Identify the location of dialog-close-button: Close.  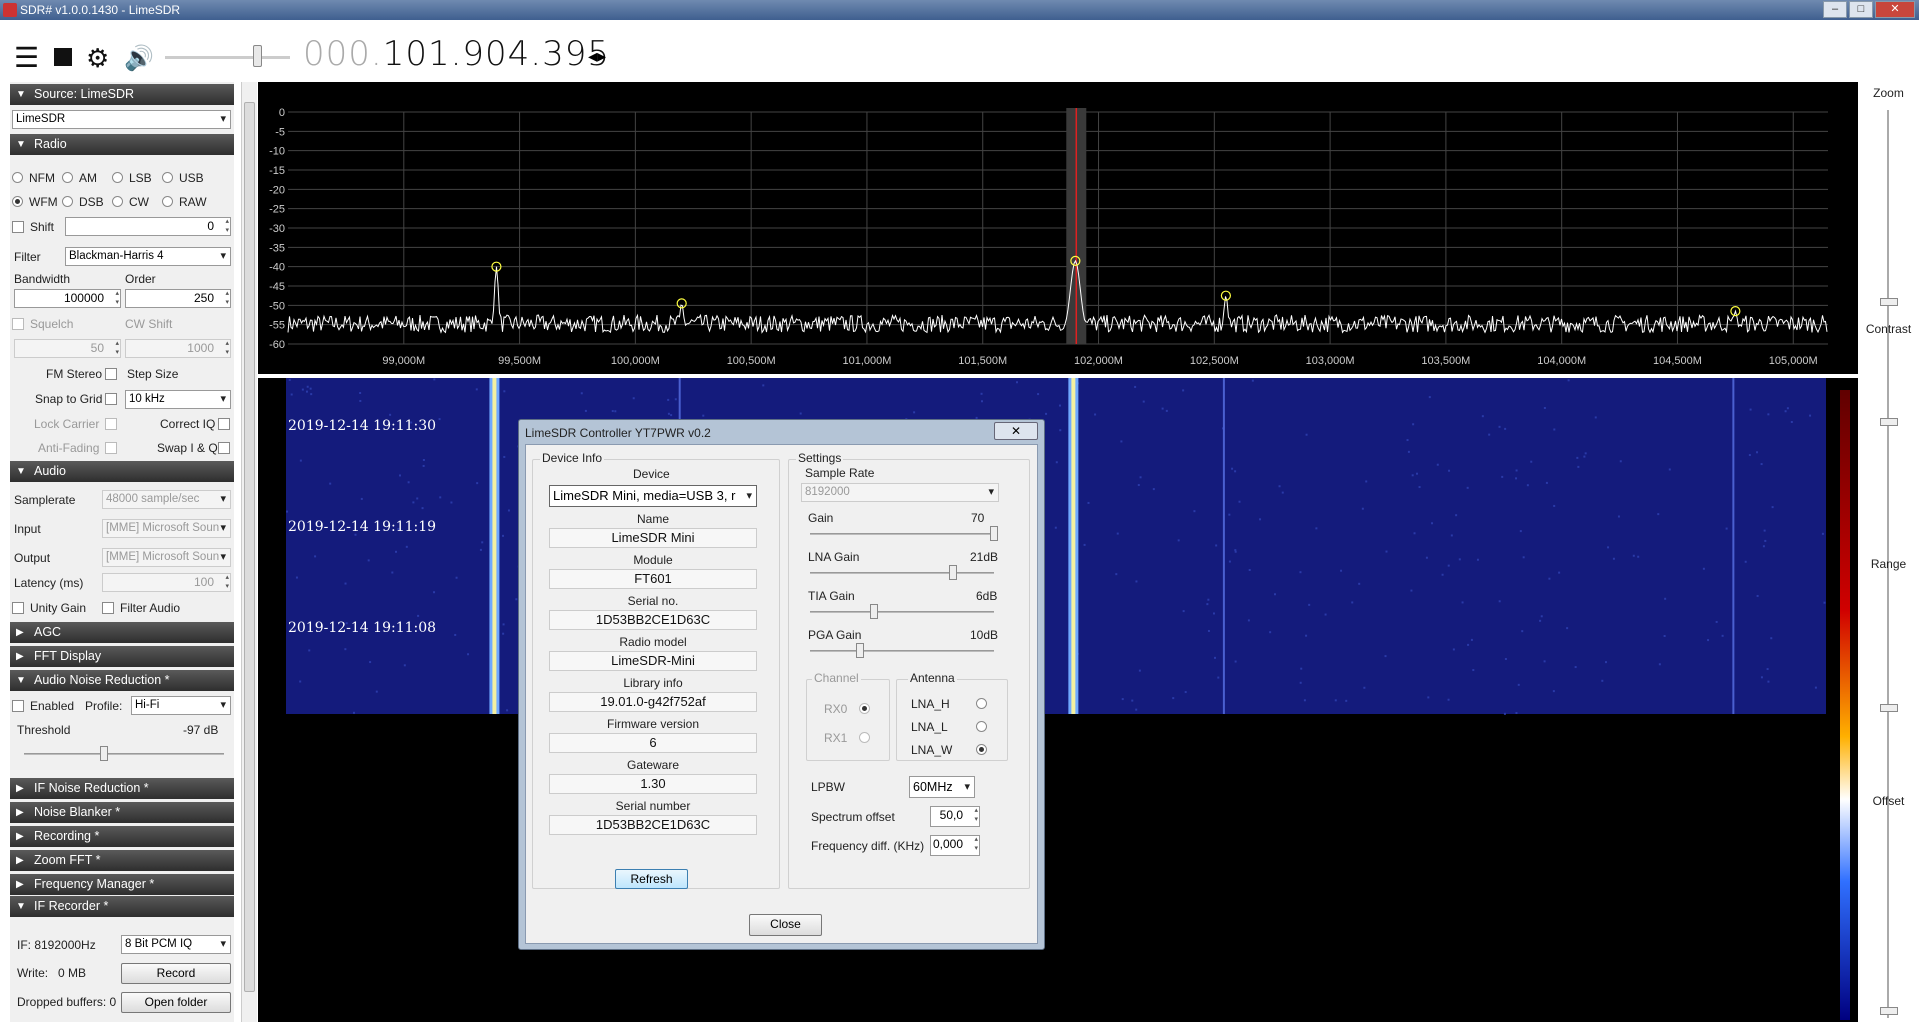
(785, 925).